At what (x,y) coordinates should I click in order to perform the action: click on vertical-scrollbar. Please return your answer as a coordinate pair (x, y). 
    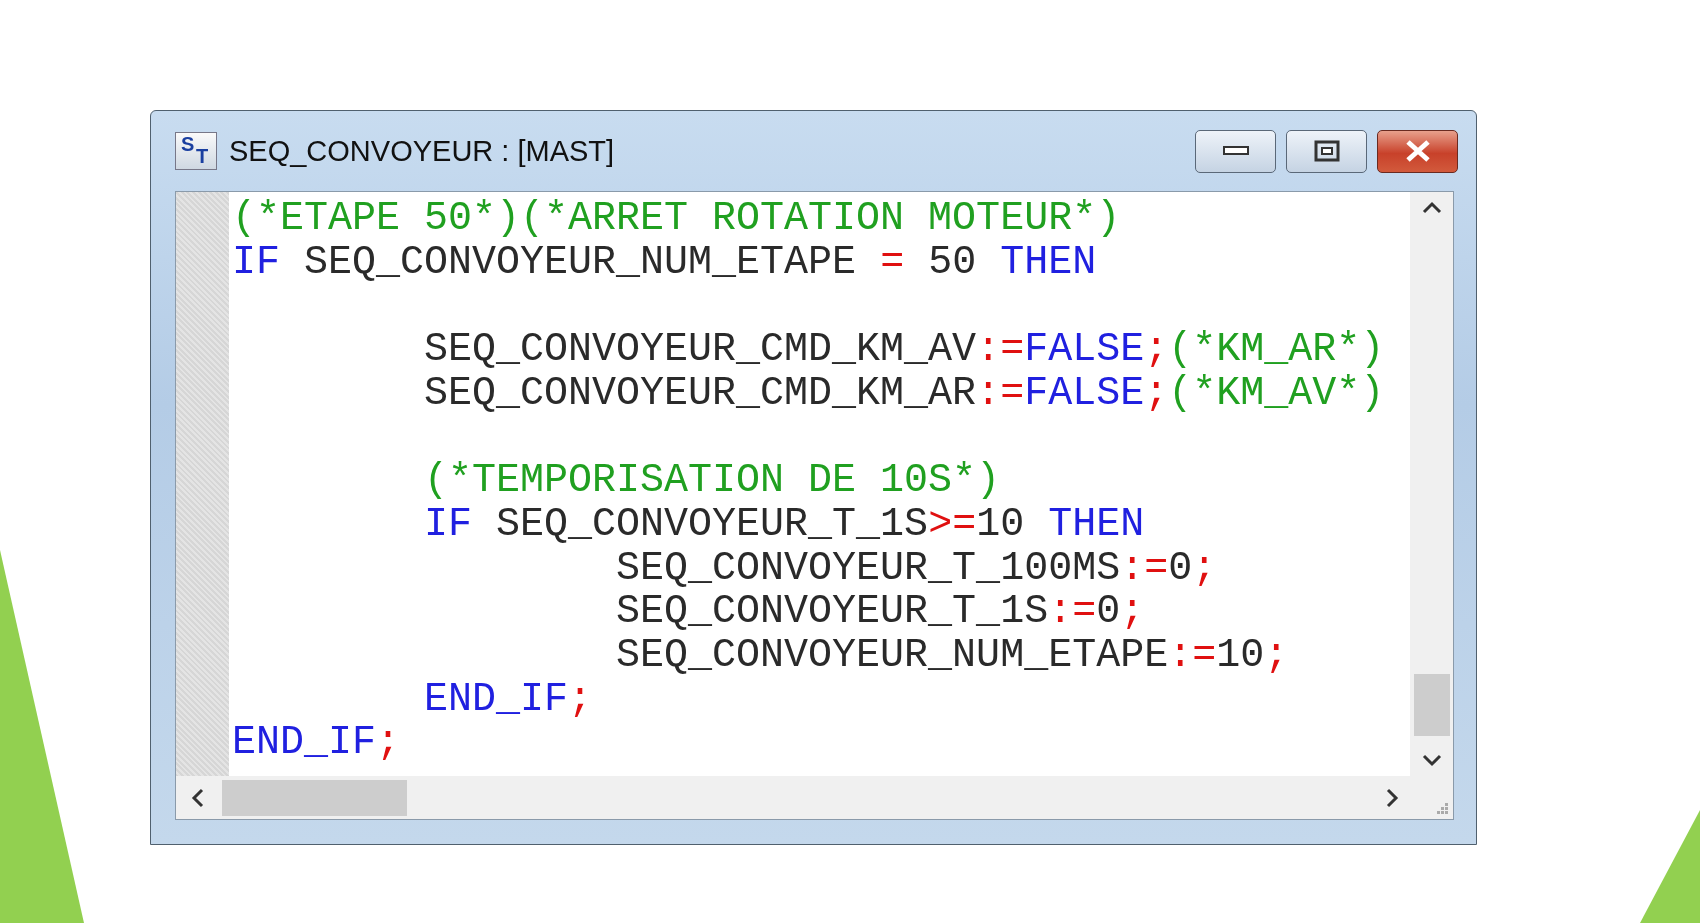
    Looking at the image, I should click on (1431, 484).